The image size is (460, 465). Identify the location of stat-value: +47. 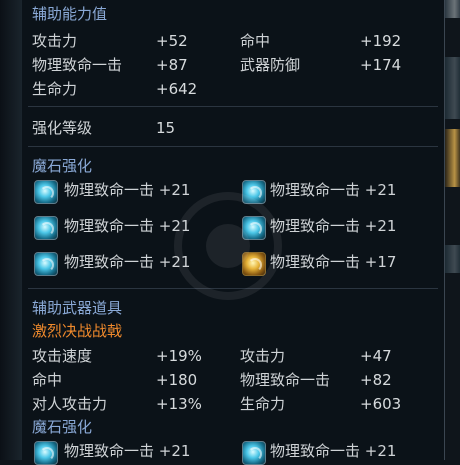
(376, 356).